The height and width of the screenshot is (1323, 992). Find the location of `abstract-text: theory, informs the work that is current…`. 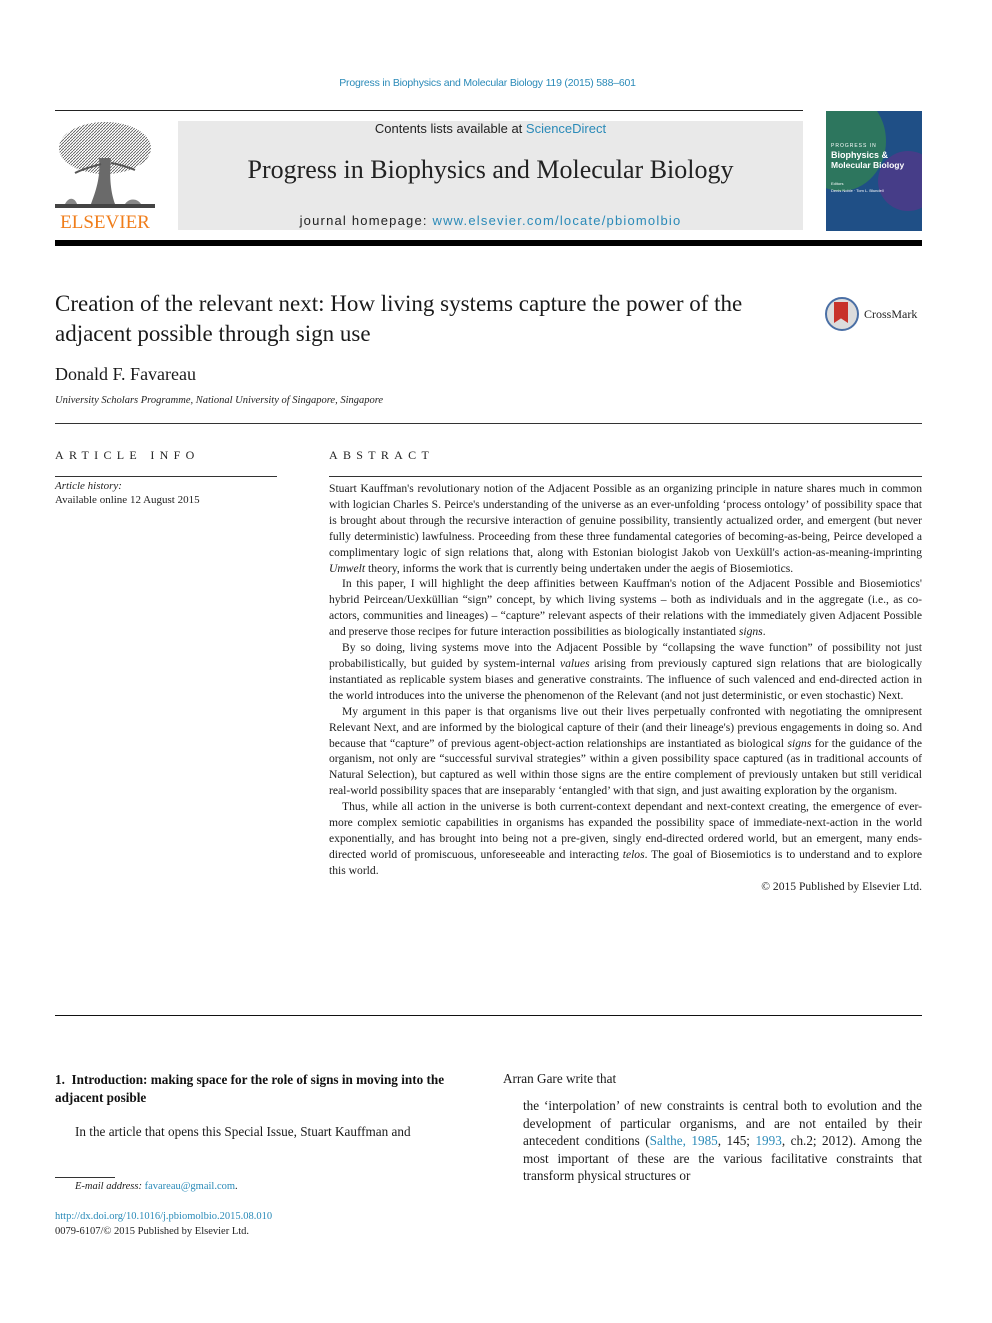

abstract-text: theory, informs the work that is current… is located at coordinates (579, 568).